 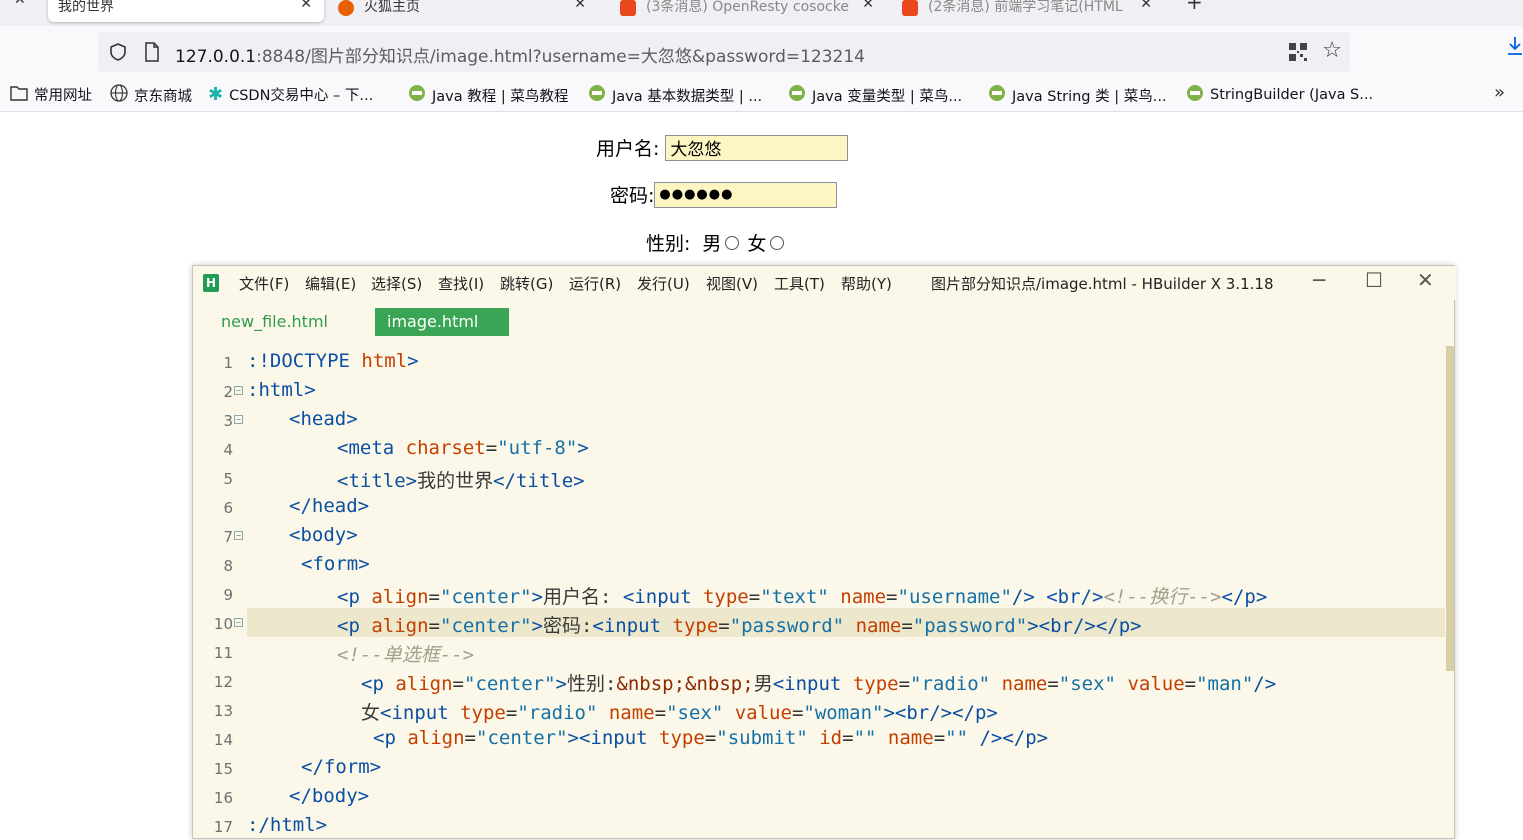 I want to click on download-icon, so click(x=1514, y=48).